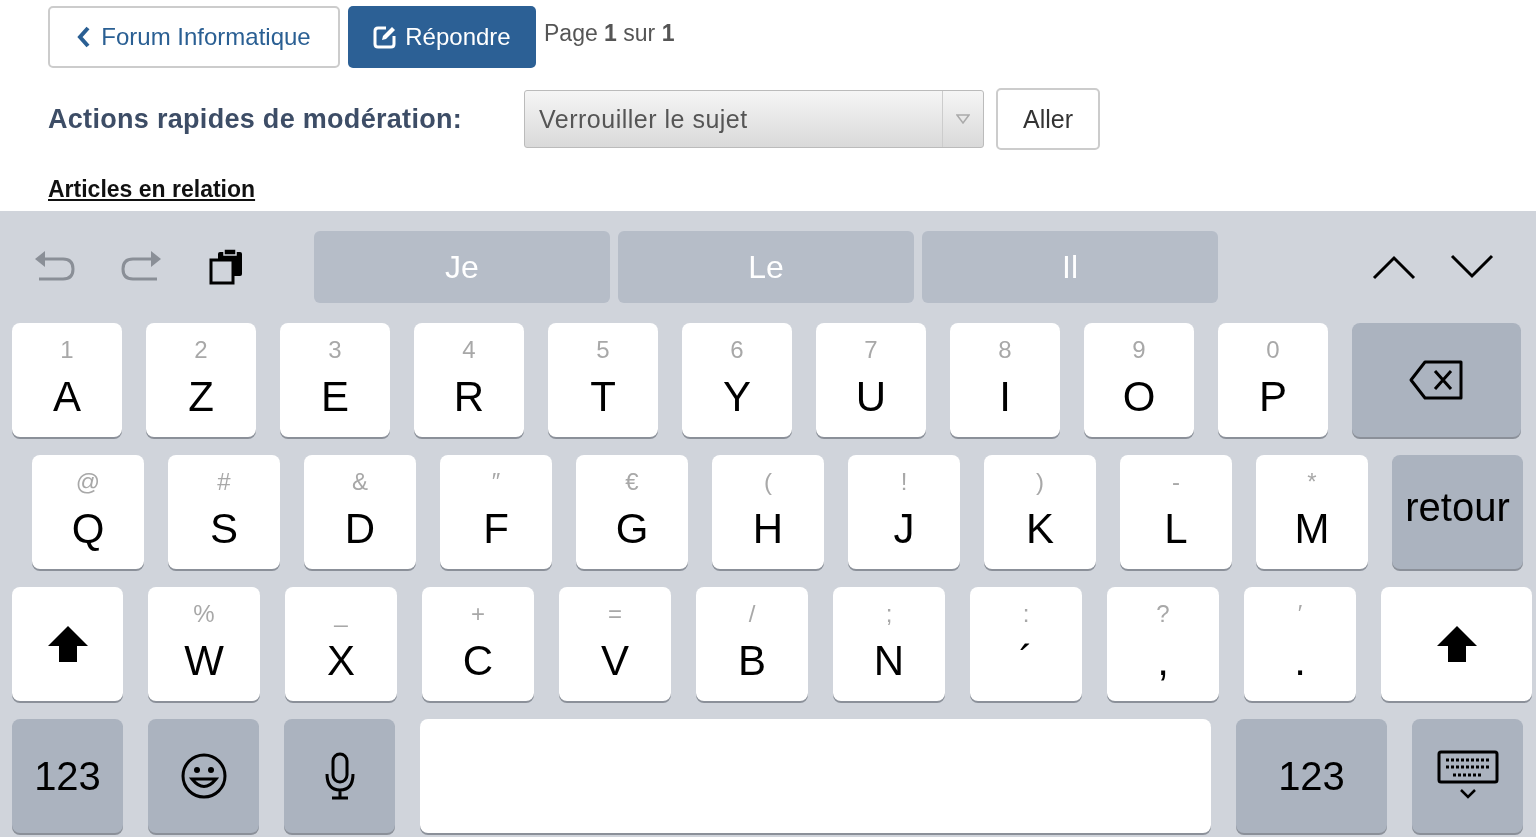 Image resolution: width=1536 pixels, height=837 pixels. Describe the element at coordinates (1300, 644) in the screenshot. I see `keyboard-key: ′ .` at that location.